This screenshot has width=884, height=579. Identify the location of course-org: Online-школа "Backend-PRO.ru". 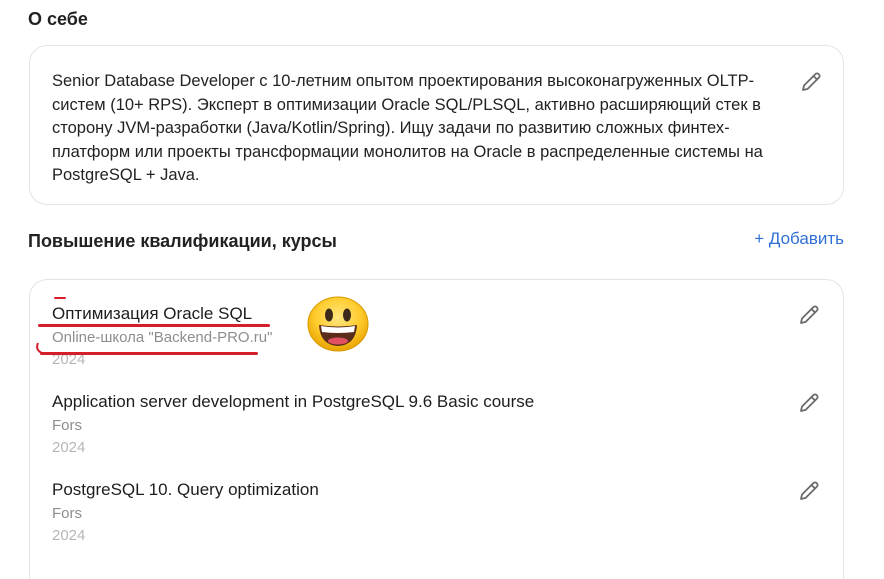
(162, 337).